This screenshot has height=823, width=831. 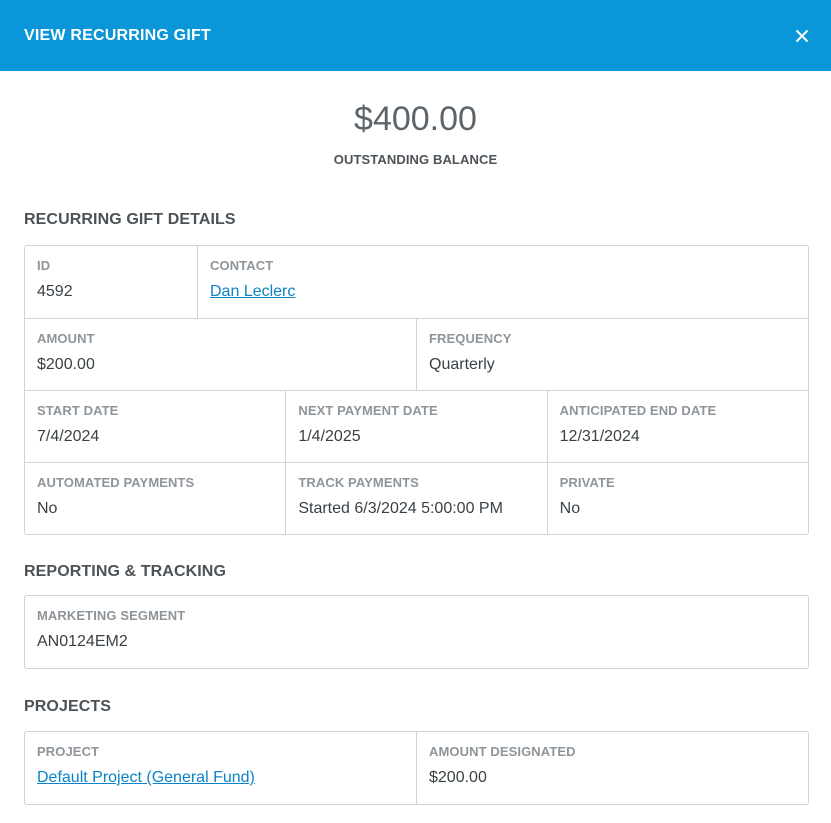 I want to click on amount-designated-cell: AMOUNT DESIGNATED $200.00, so click(x=612, y=768).